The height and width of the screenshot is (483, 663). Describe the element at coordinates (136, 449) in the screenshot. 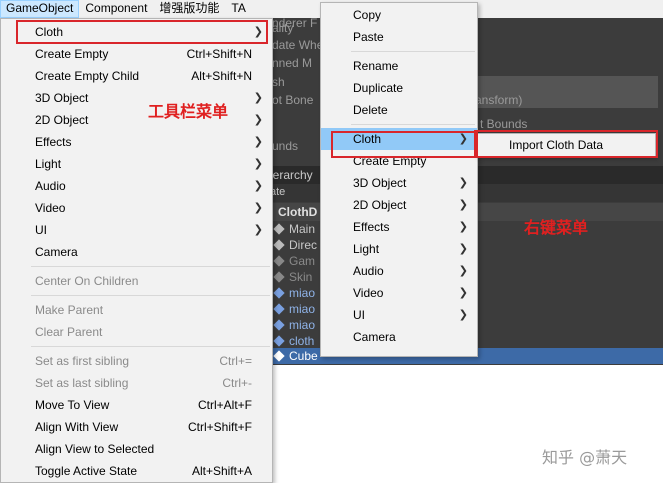

I see `go-menu-align-view-to-selected: Align View to Selected` at that location.